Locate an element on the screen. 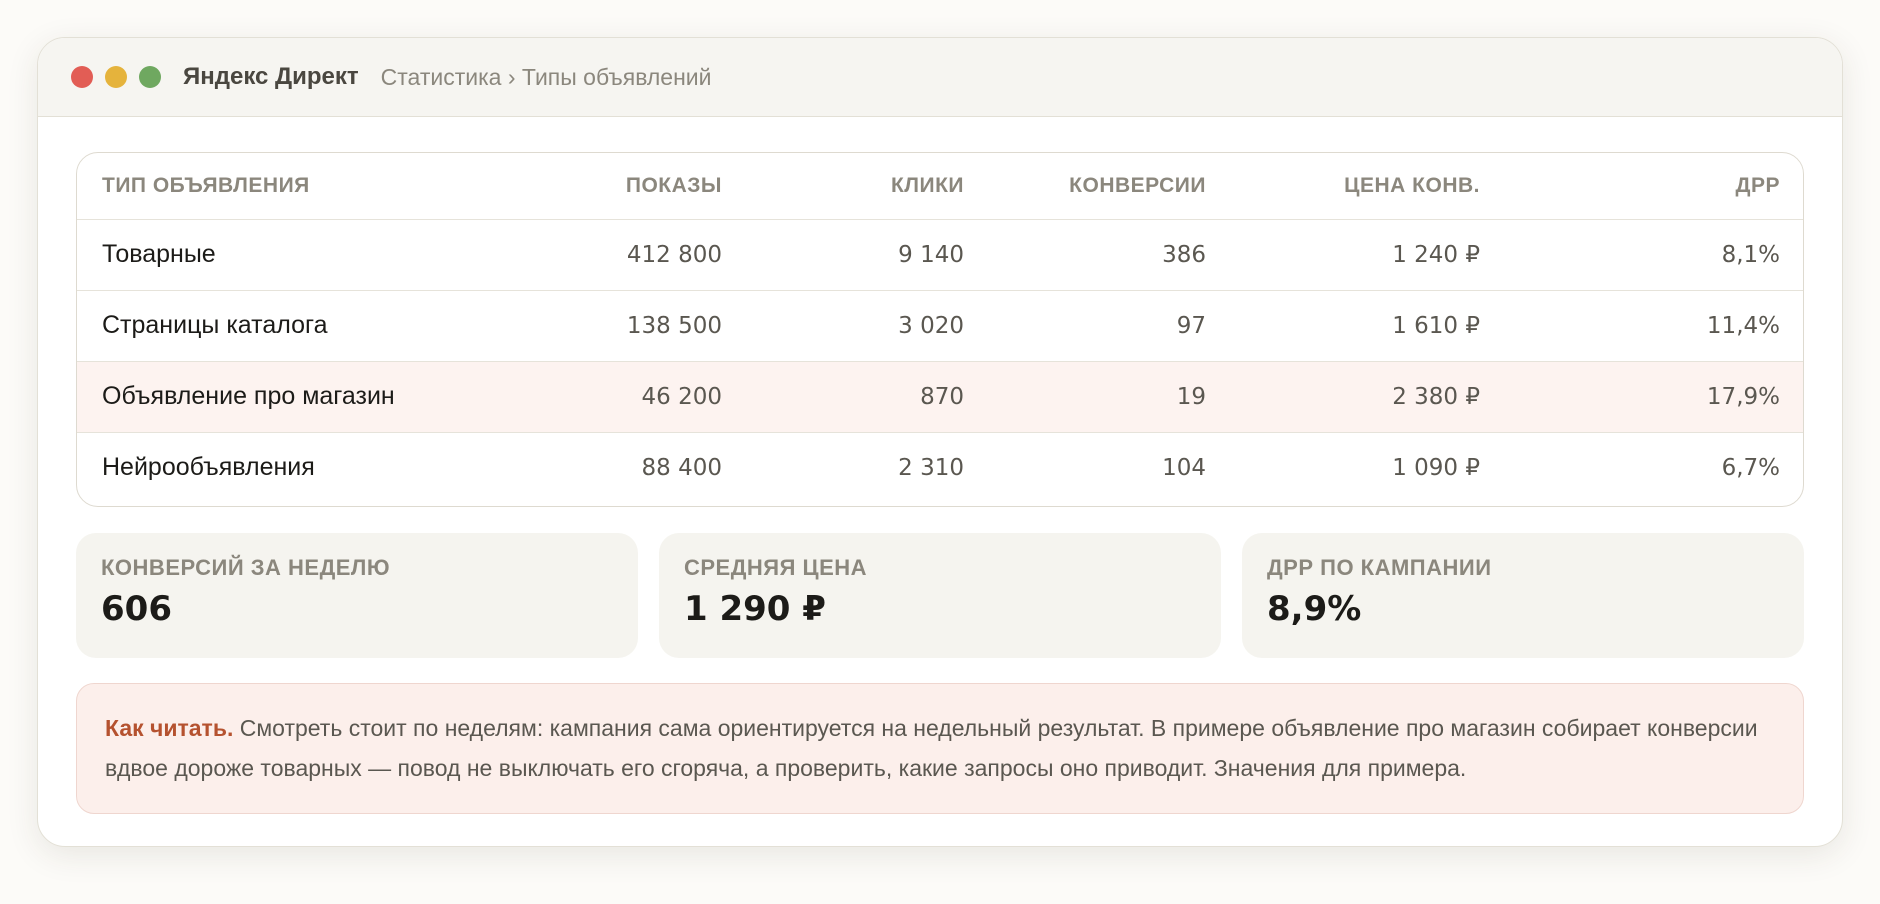  cell-drr: 11,4% is located at coordinates (1654, 325).